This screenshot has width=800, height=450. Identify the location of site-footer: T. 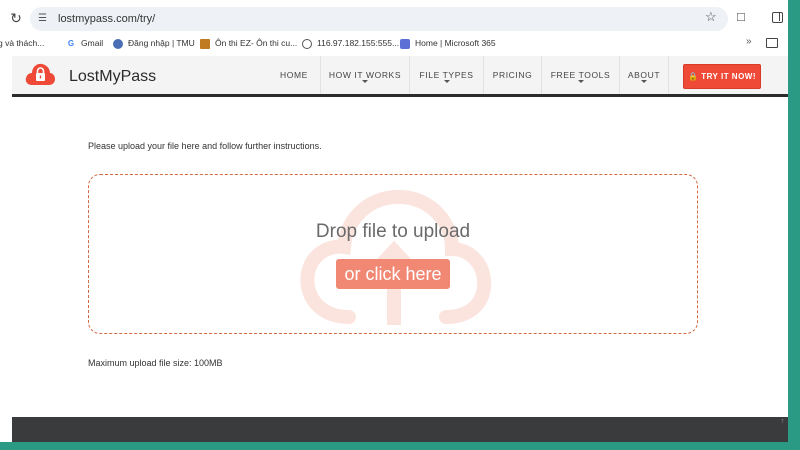
(400, 429).